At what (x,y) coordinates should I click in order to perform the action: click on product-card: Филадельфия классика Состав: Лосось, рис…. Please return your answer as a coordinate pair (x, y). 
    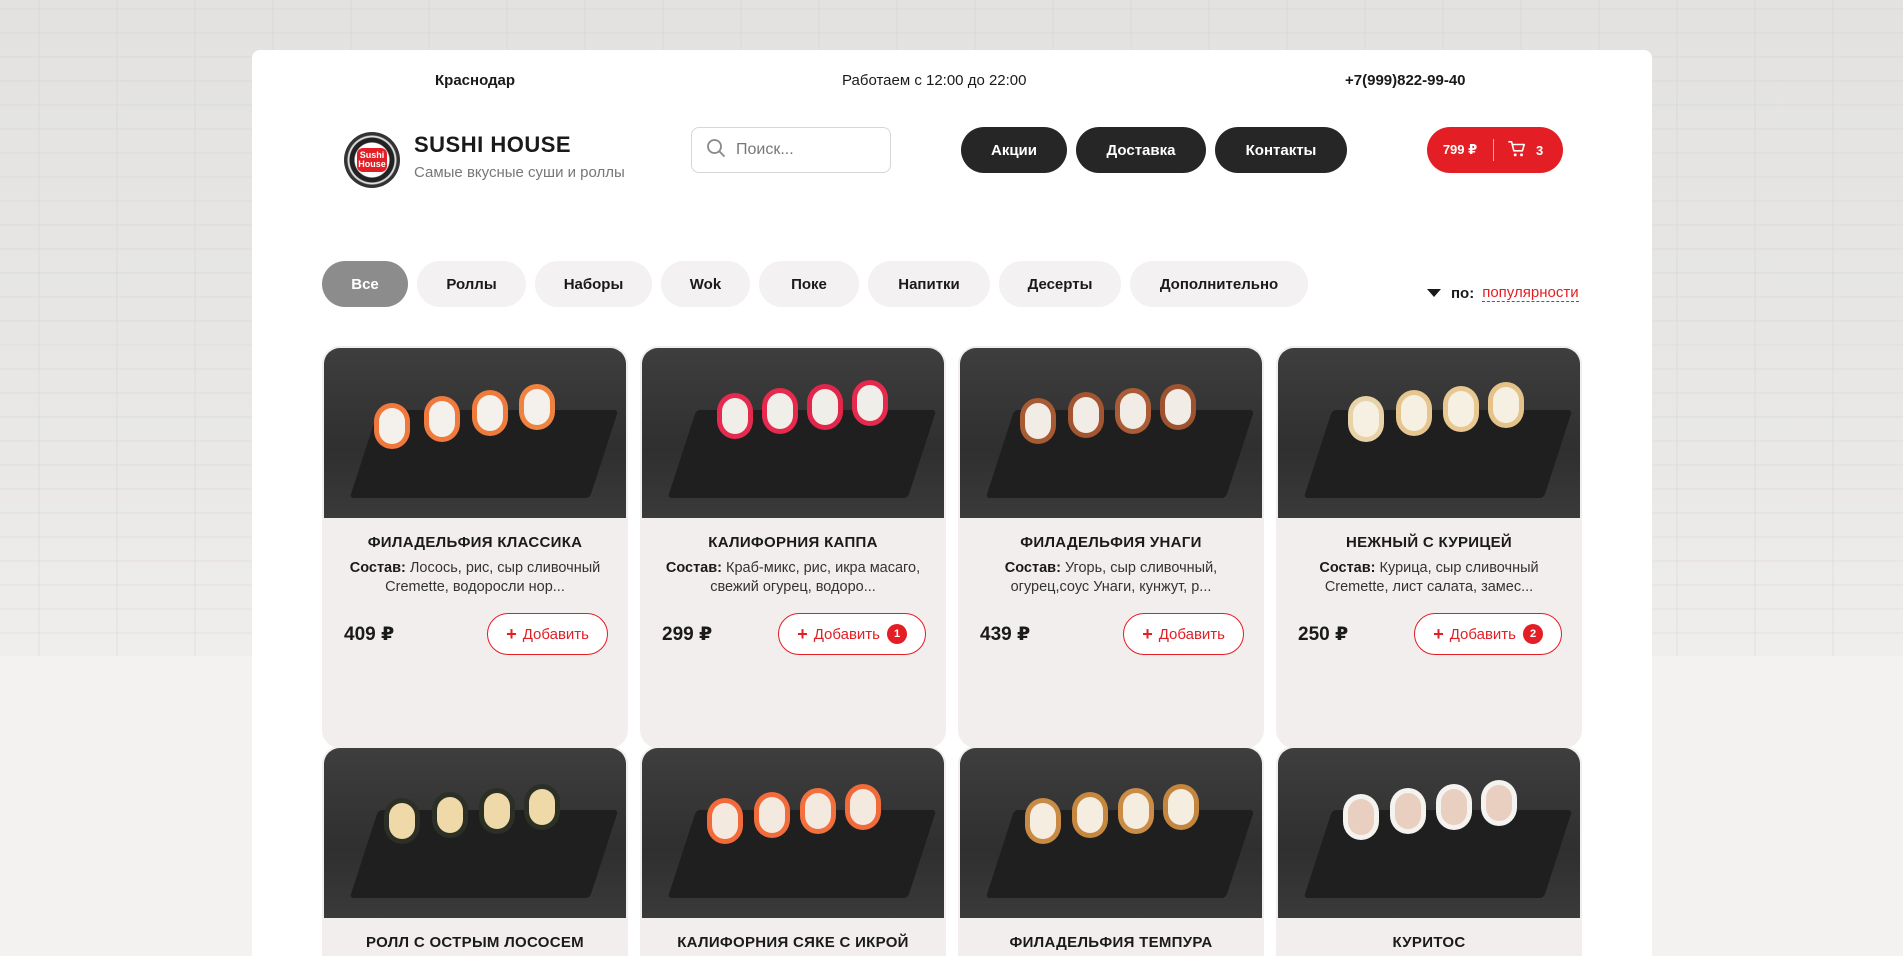
    Looking at the image, I should click on (475, 547).